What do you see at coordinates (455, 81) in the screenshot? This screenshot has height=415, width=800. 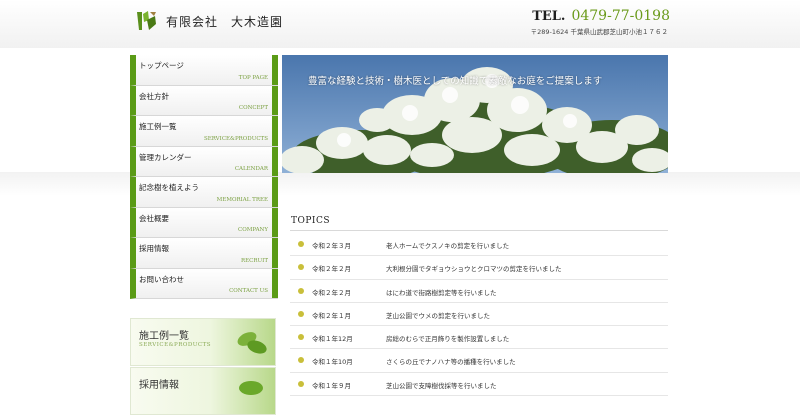 I see `hero-caption: 豊富な経験と技術・樹木医としての知識で素敵なお庭をご提案します` at bounding box center [455, 81].